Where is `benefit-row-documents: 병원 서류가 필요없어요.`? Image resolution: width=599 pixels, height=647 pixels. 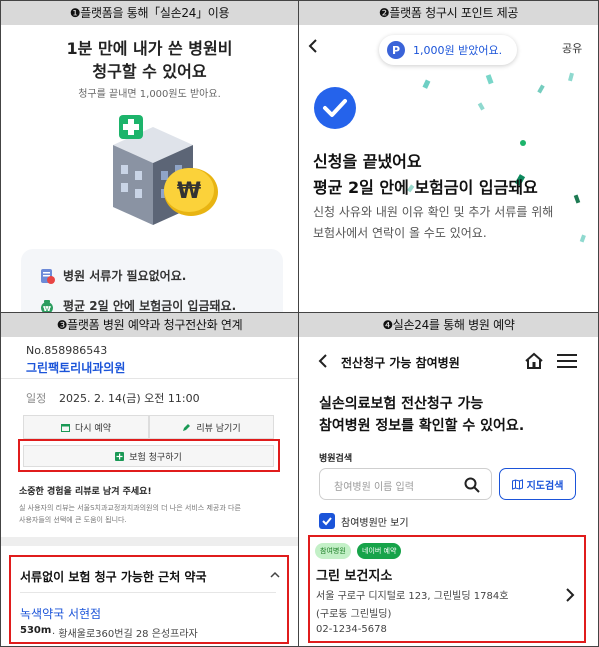
benefit-row-documents: 병원 서류가 필요없어요. is located at coordinates (112, 275).